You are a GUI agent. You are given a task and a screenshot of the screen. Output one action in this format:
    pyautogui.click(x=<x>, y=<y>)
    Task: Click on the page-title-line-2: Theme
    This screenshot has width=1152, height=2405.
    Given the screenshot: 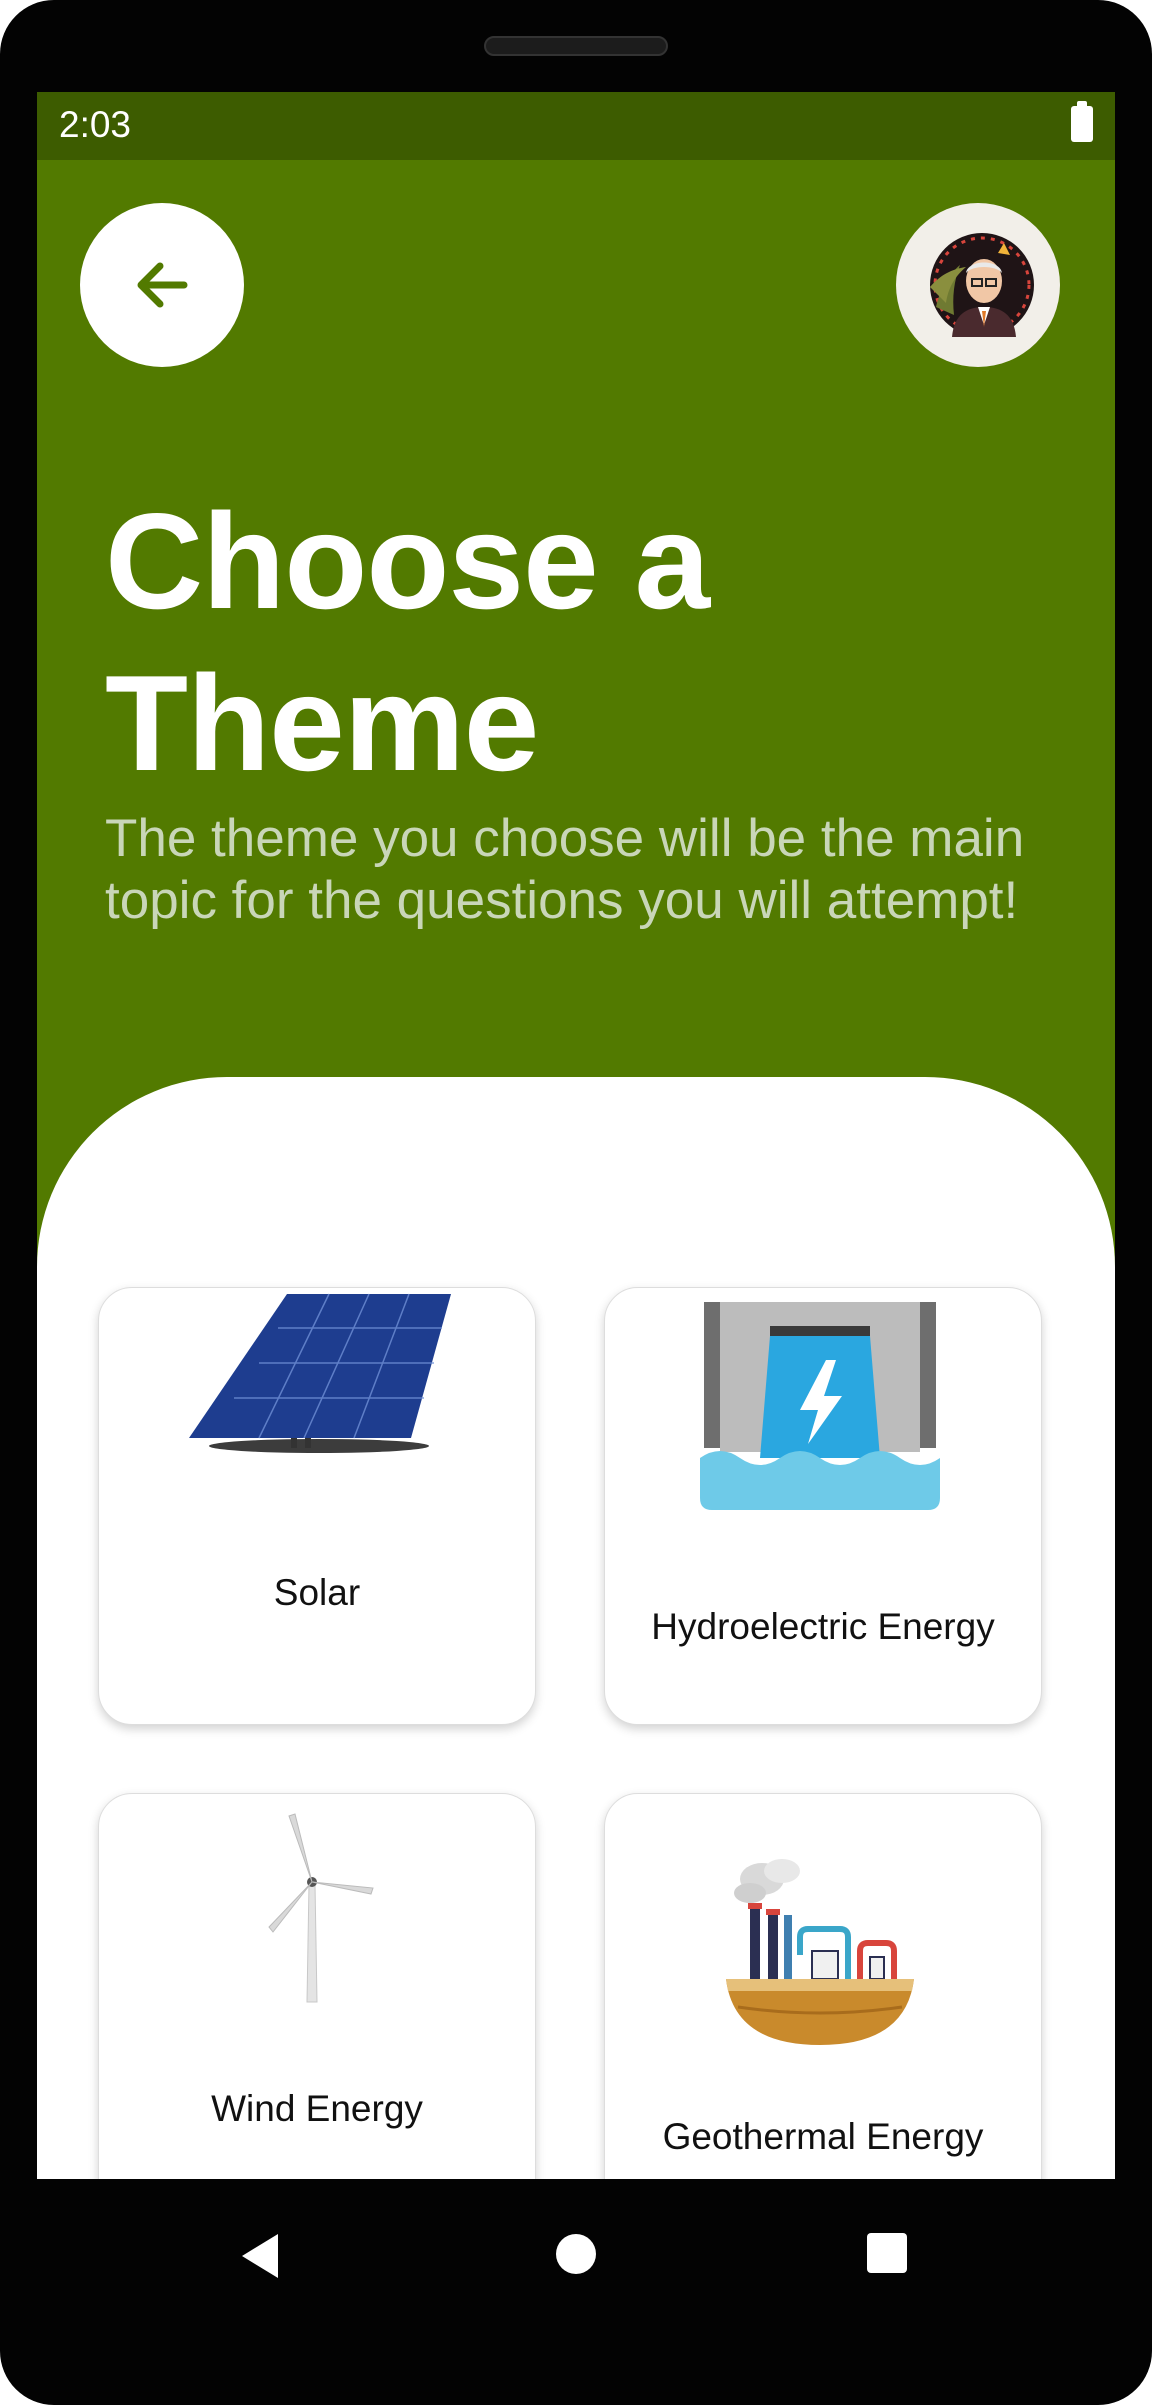 What is the action you would take?
    pyautogui.click(x=322, y=723)
    